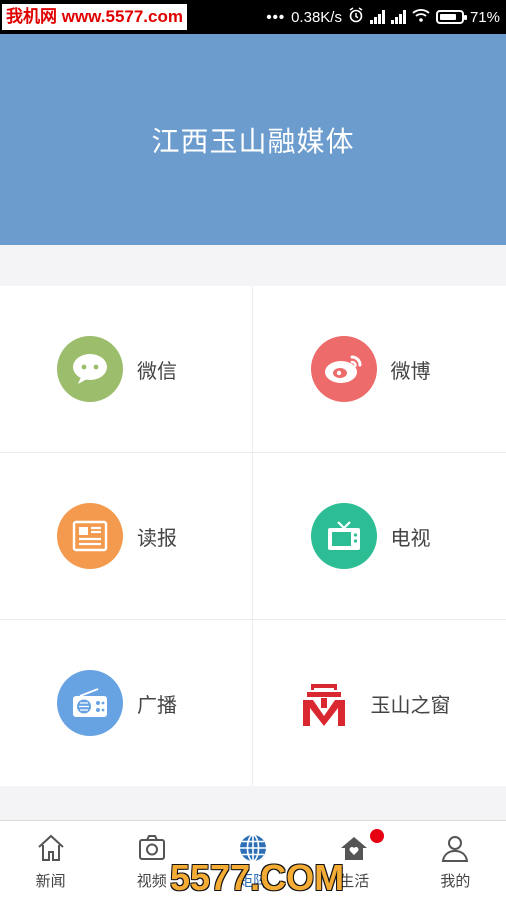  What do you see at coordinates (157, 537) in the screenshot?
I see `grid-item-label: 读报` at bounding box center [157, 537].